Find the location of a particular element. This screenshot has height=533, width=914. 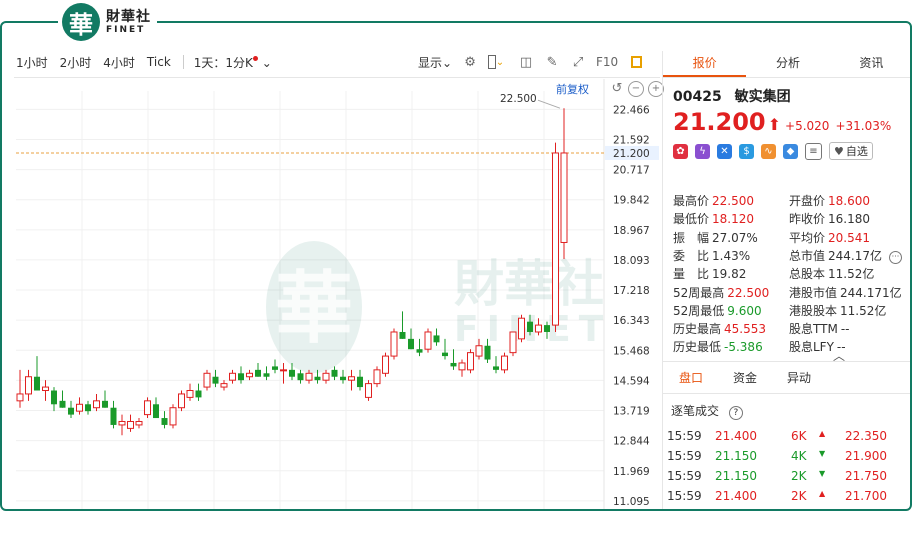

stat-value: -5.386 is located at coordinates (743, 347).